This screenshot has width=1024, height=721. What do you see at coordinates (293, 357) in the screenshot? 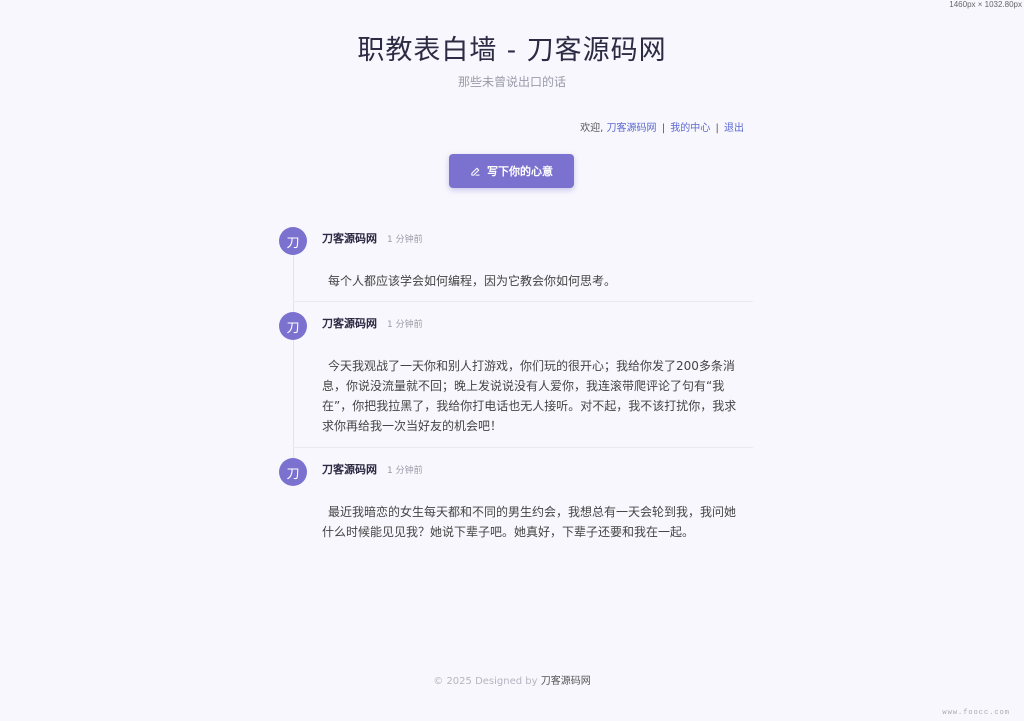
I see `timeline-line` at bounding box center [293, 357].